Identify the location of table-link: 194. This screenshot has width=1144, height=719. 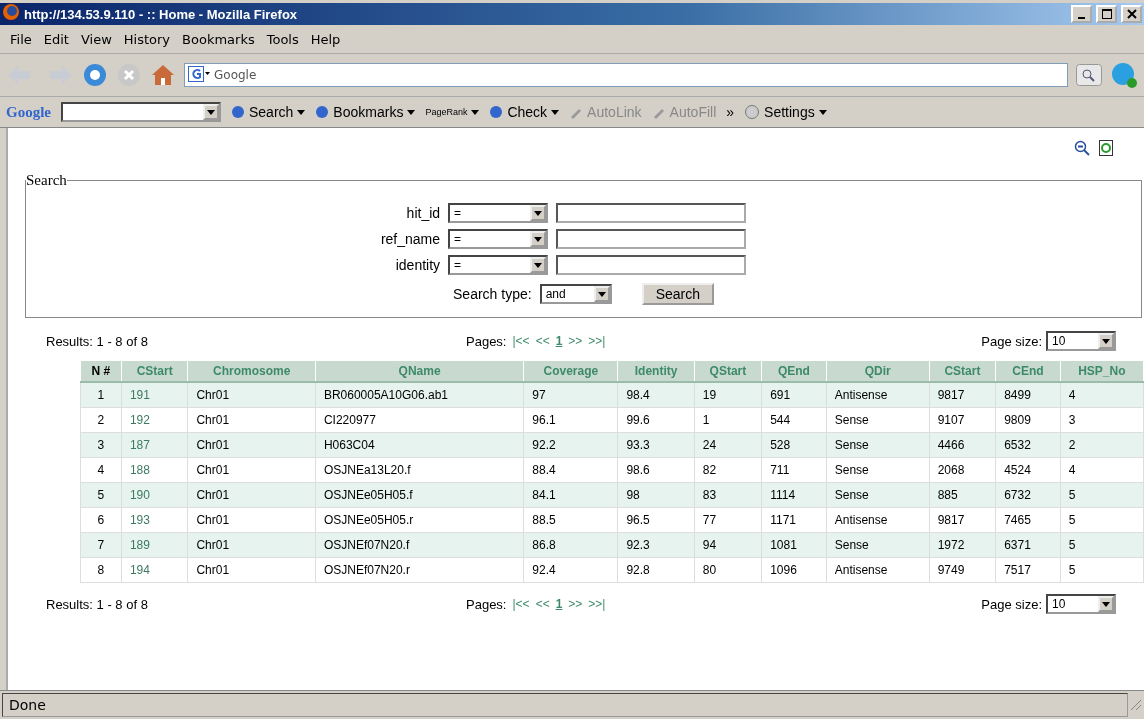
(154, 570).